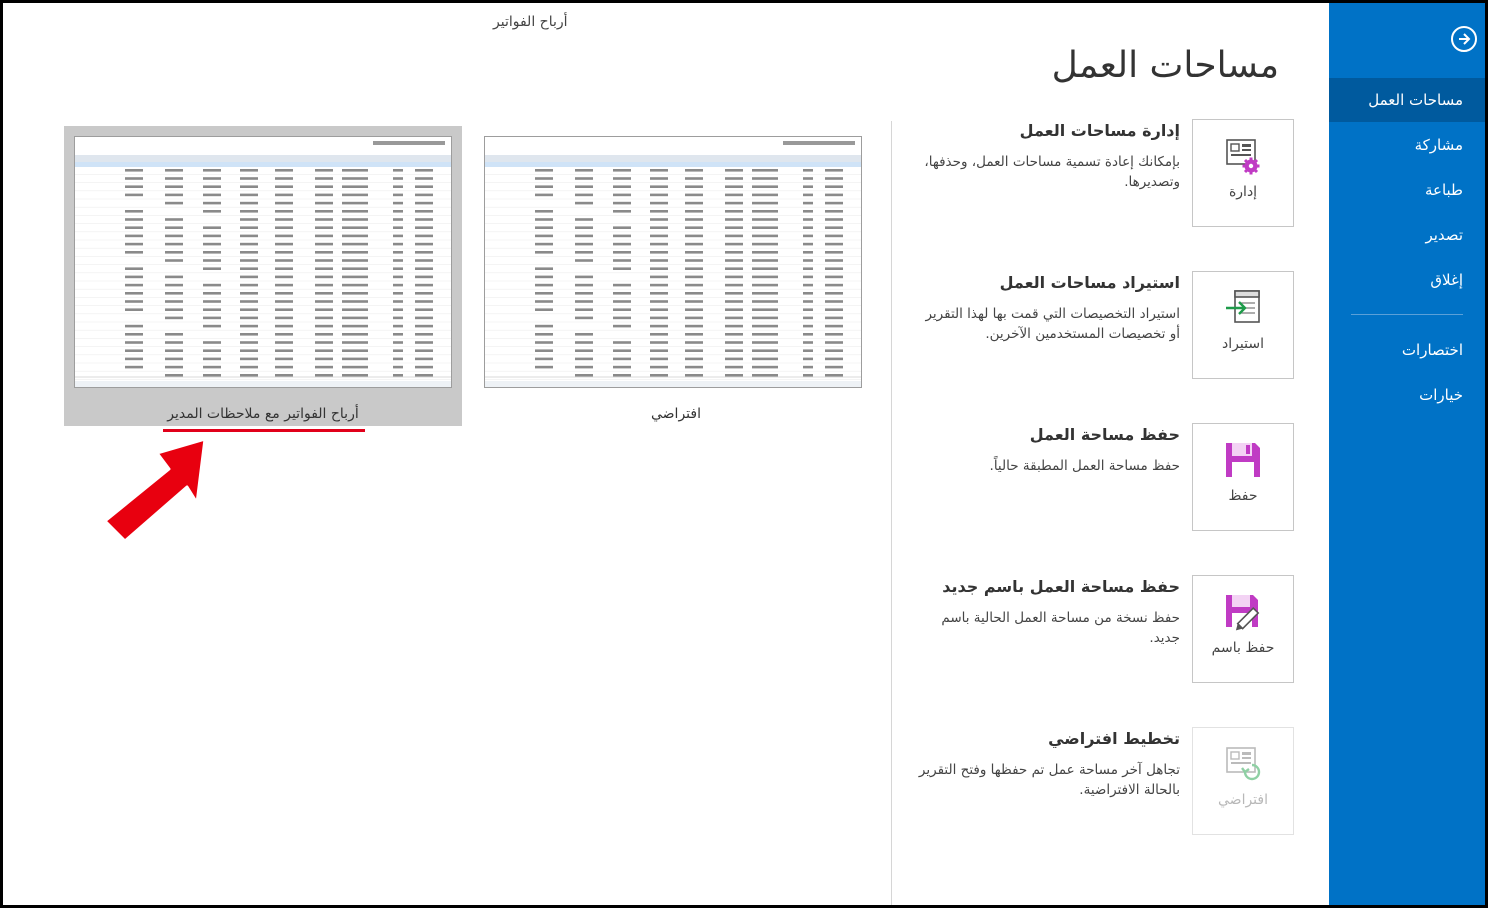 The image size is (1488, 908). What do you see at coordinates (1243, 648) in the screenshot?
I see `save-as-button-label: حفظ باسم` at bounding box center [1243, 648].